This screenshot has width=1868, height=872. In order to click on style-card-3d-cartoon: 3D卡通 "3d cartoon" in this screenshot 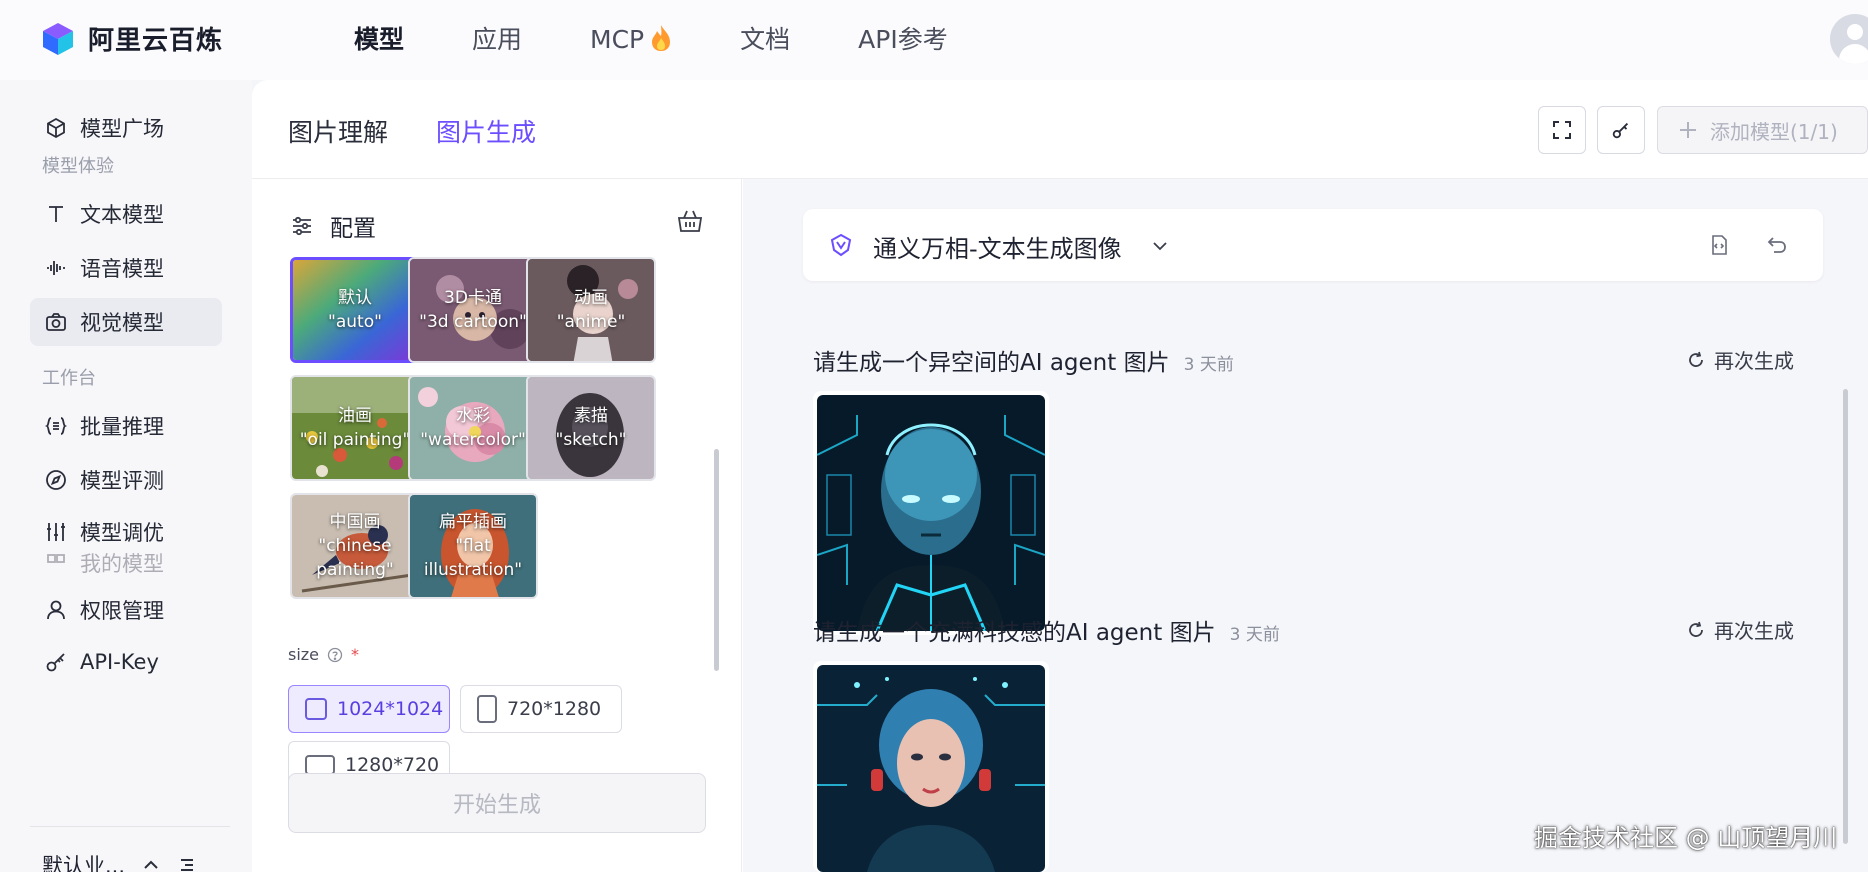, I will do `click(473, 310)`.